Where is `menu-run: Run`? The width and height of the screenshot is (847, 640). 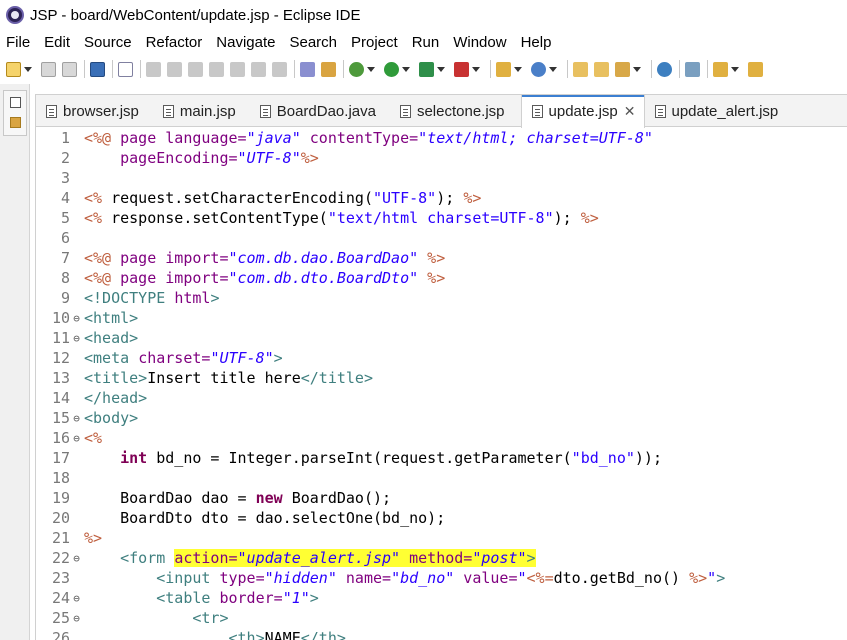
menu-run: Run is located at coordinates (426, 42).